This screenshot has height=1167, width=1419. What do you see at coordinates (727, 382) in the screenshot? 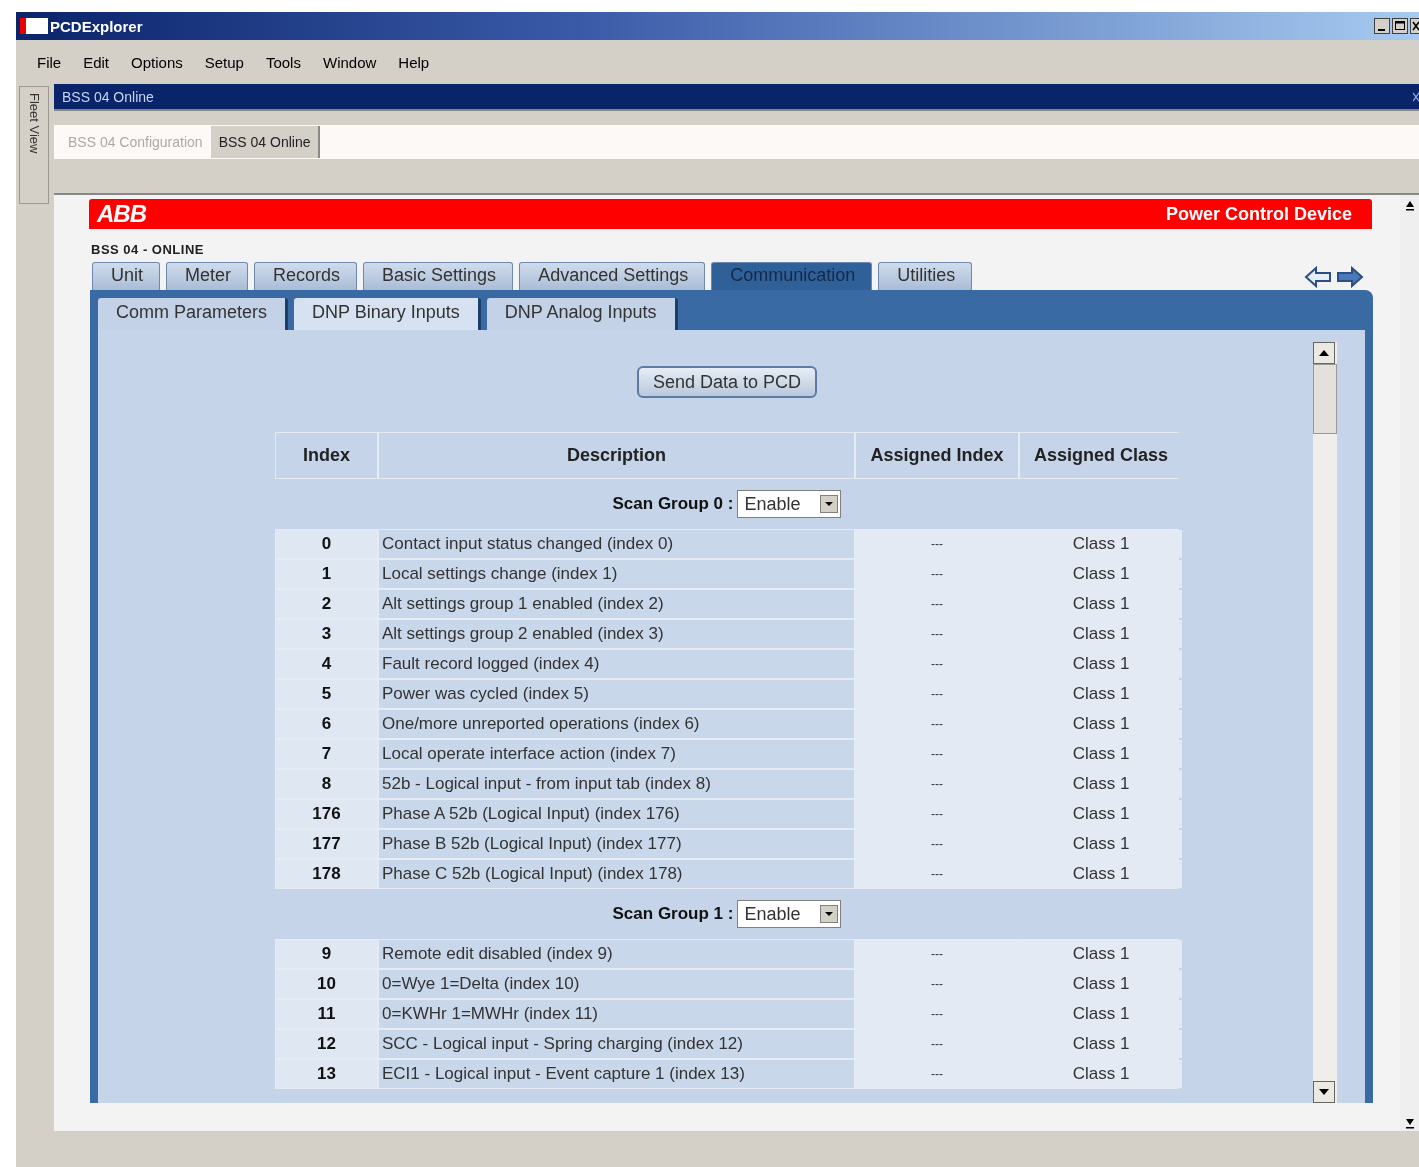
I see `send-data-button: Send Data to PCD` at bounding box center [727, 382].